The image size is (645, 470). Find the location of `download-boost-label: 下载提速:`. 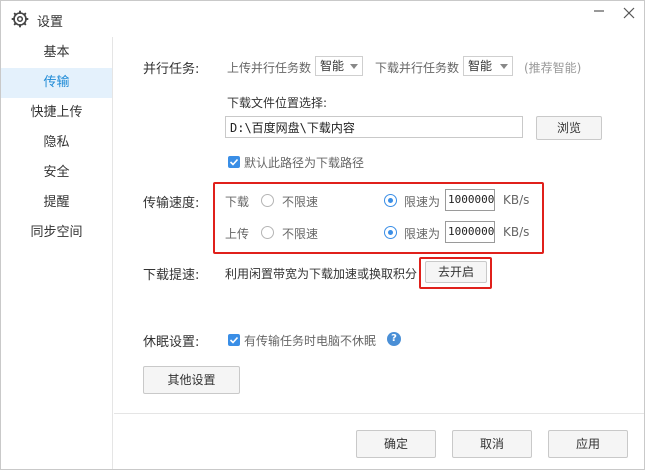

download-boost-label: 下载提速: is located at coordinates (171, 275).